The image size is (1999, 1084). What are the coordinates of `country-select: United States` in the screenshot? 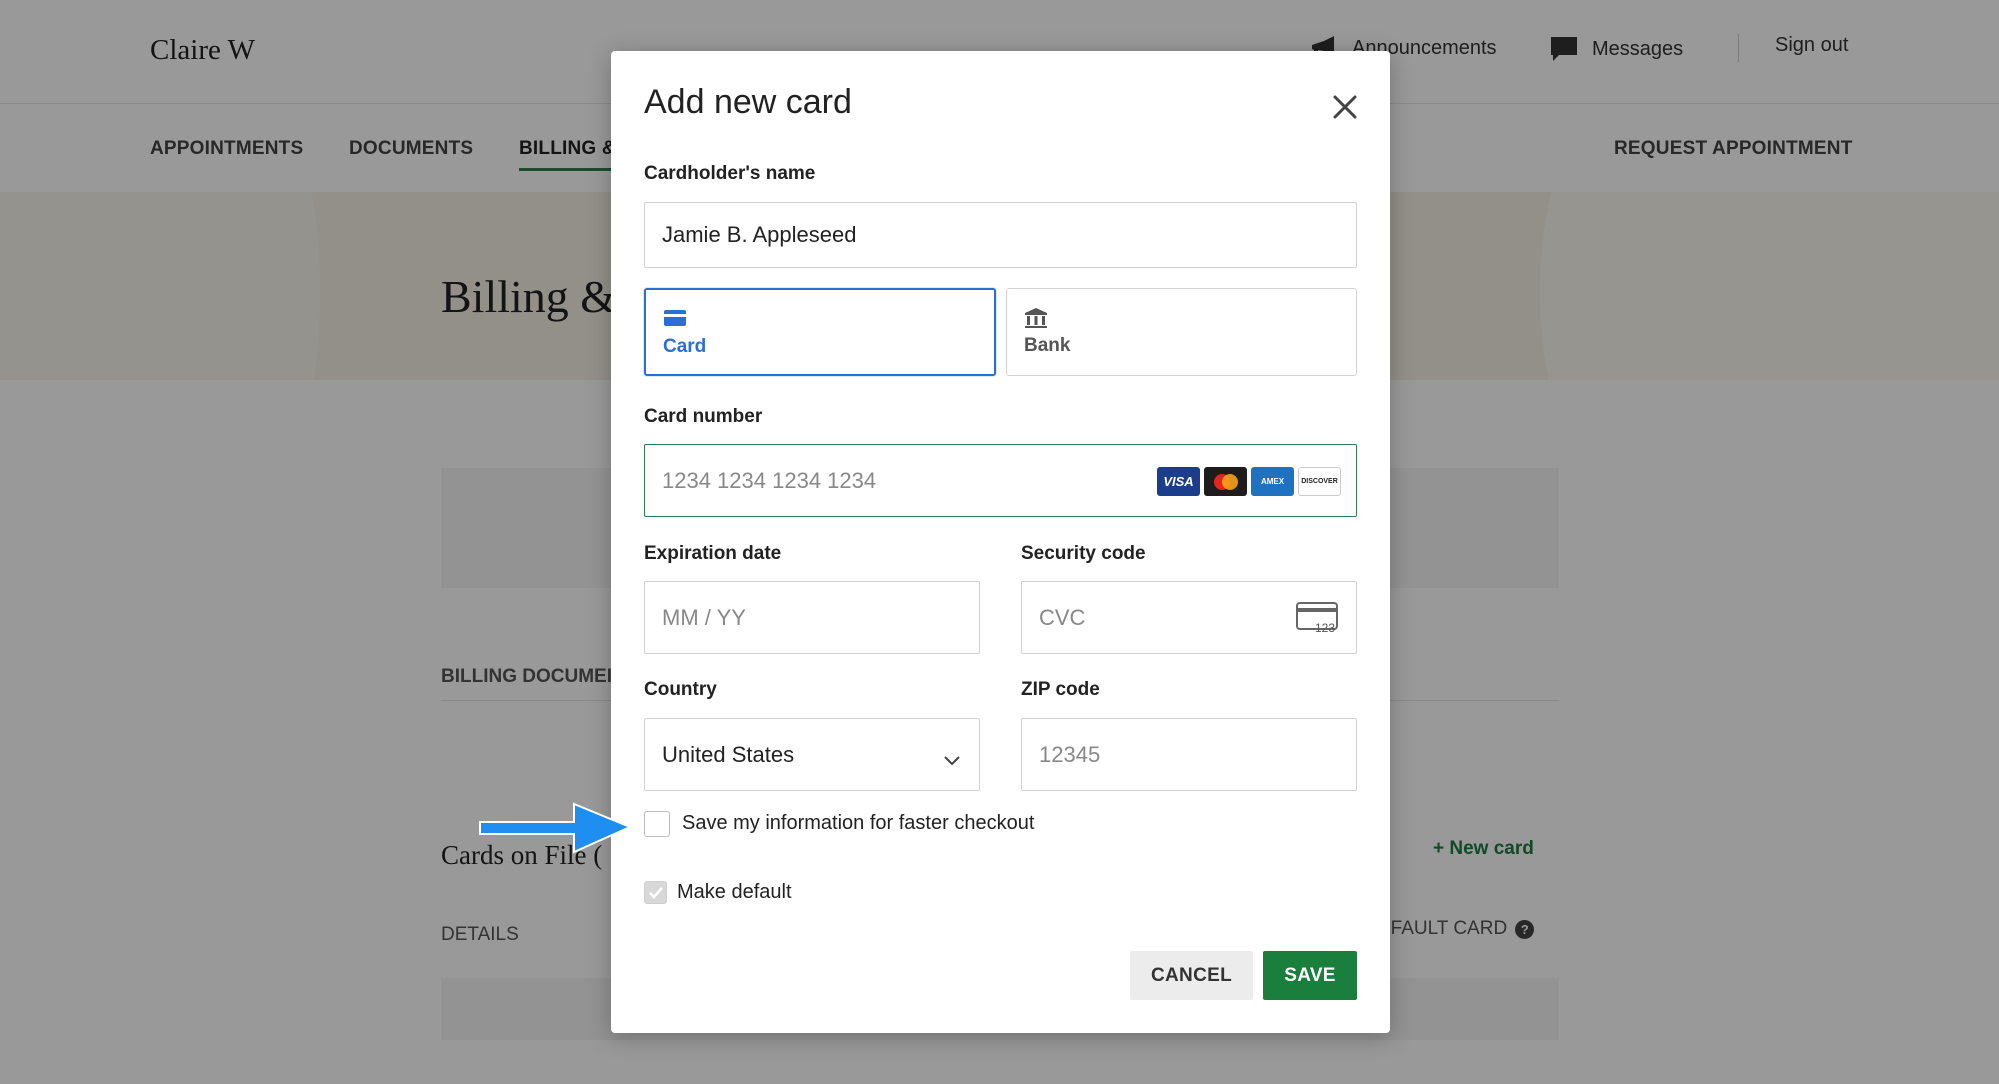 It's located at (812, 754).